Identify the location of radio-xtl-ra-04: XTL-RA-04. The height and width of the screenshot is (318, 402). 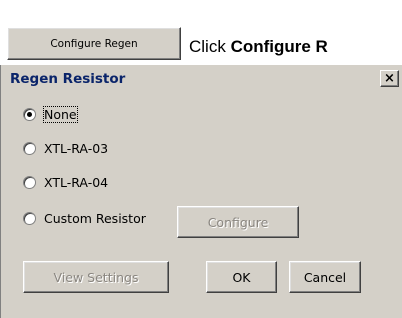
(65, 182).